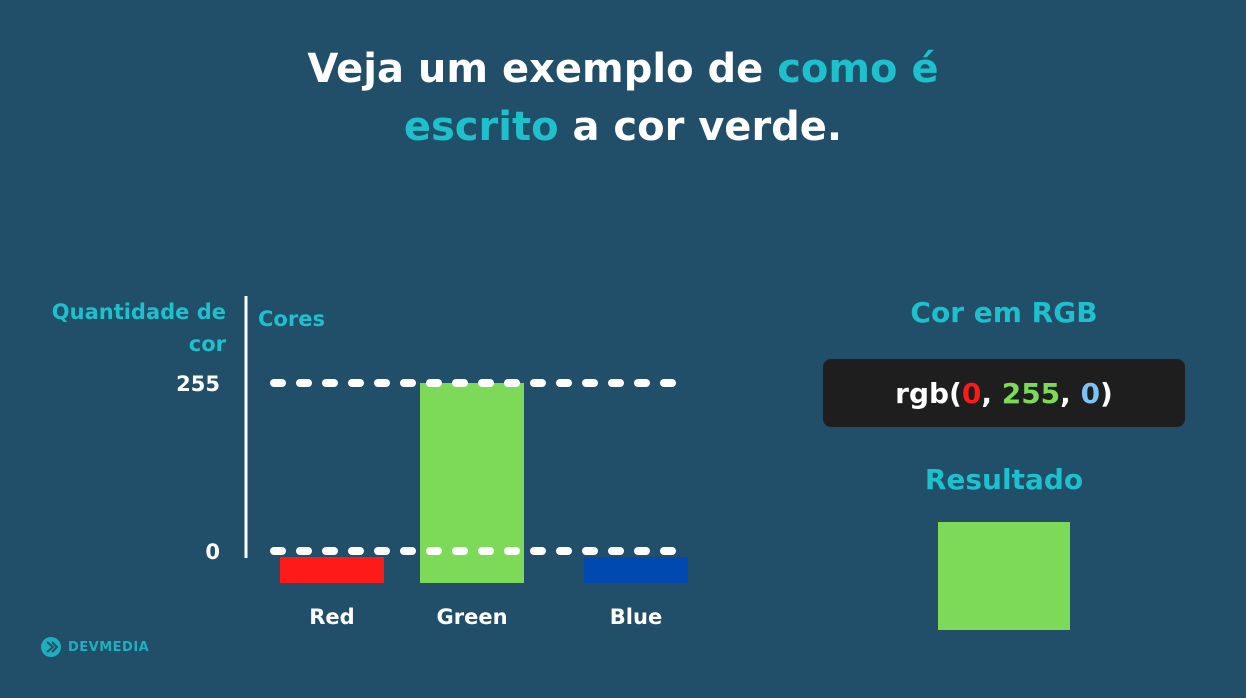  I want to click on y-tick-label: 255, so click(198, 384).